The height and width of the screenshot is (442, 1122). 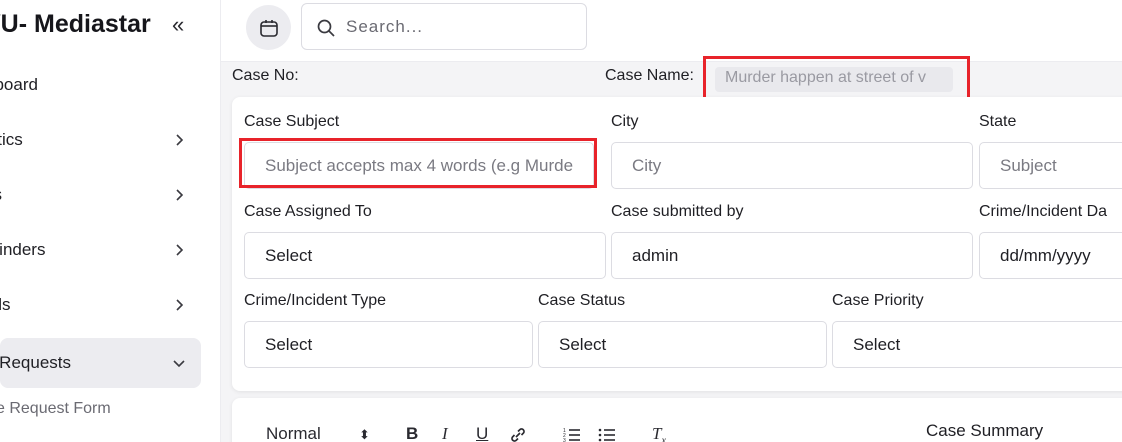 I want to click on chevron-down-icon, so click(x=179, y=364).